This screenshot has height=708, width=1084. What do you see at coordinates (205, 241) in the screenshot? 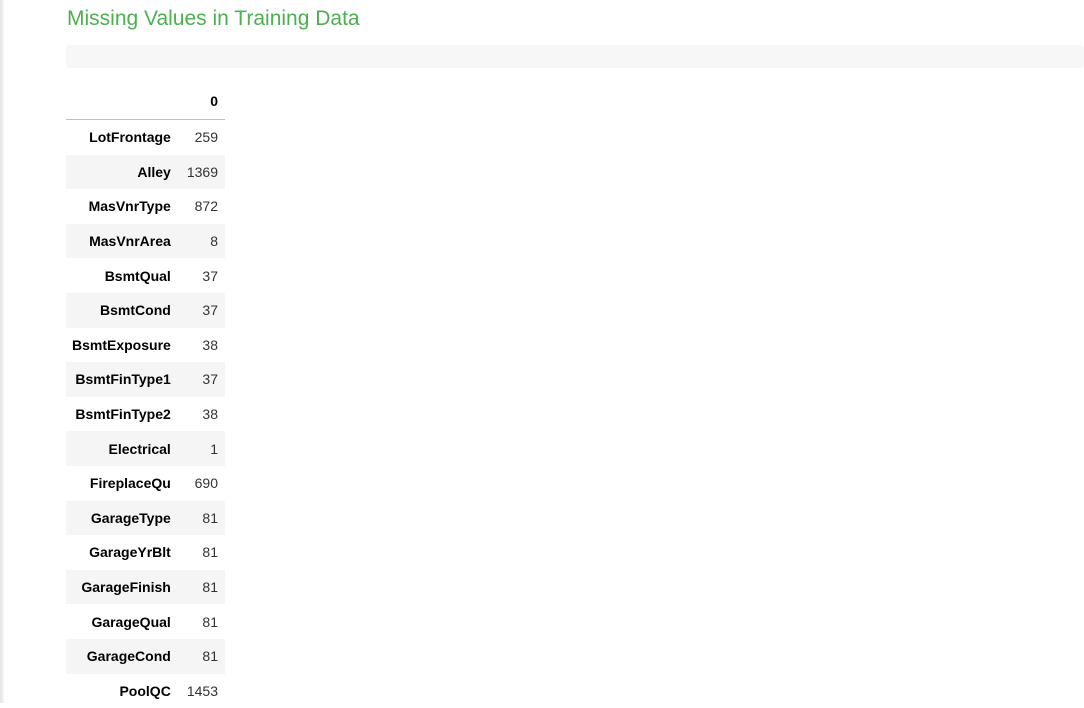
I see `row-value: 8` at bounding box center [205, 241].